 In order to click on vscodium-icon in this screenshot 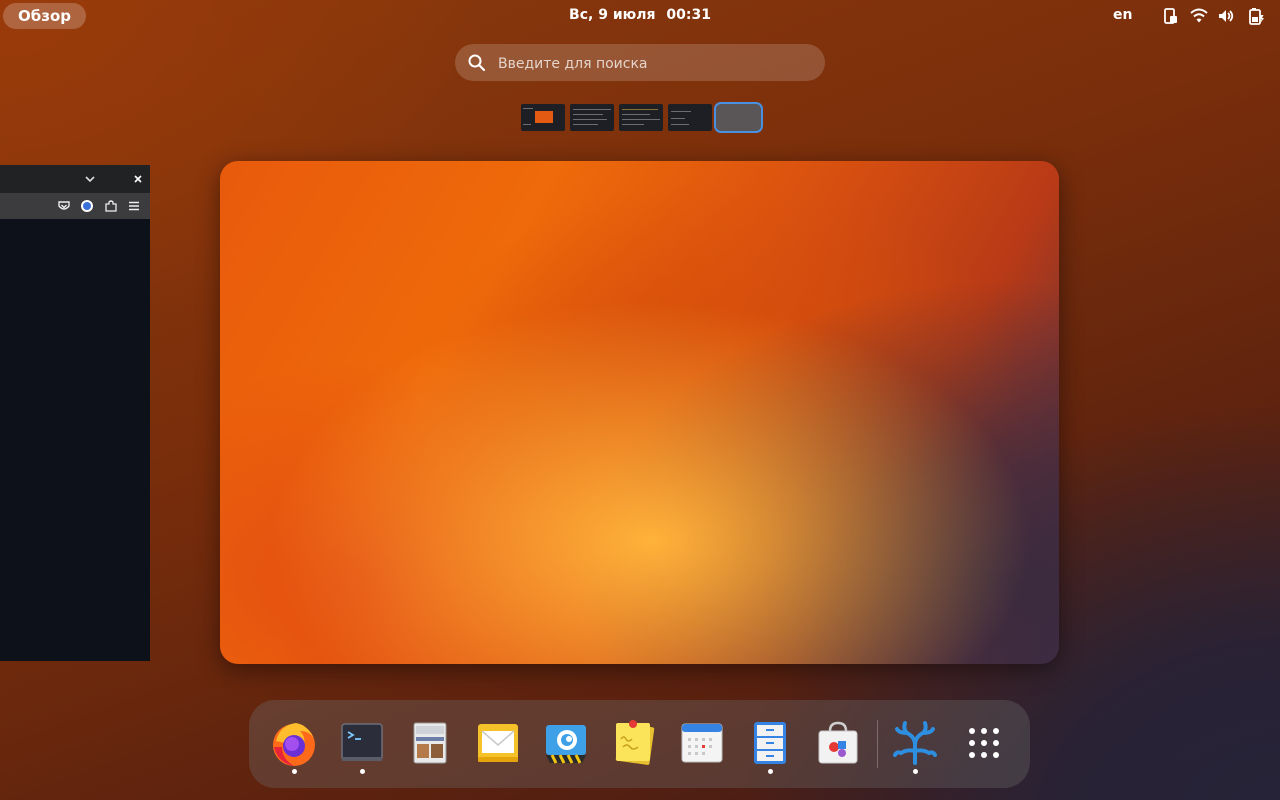, I will do `click(915, 743)`.